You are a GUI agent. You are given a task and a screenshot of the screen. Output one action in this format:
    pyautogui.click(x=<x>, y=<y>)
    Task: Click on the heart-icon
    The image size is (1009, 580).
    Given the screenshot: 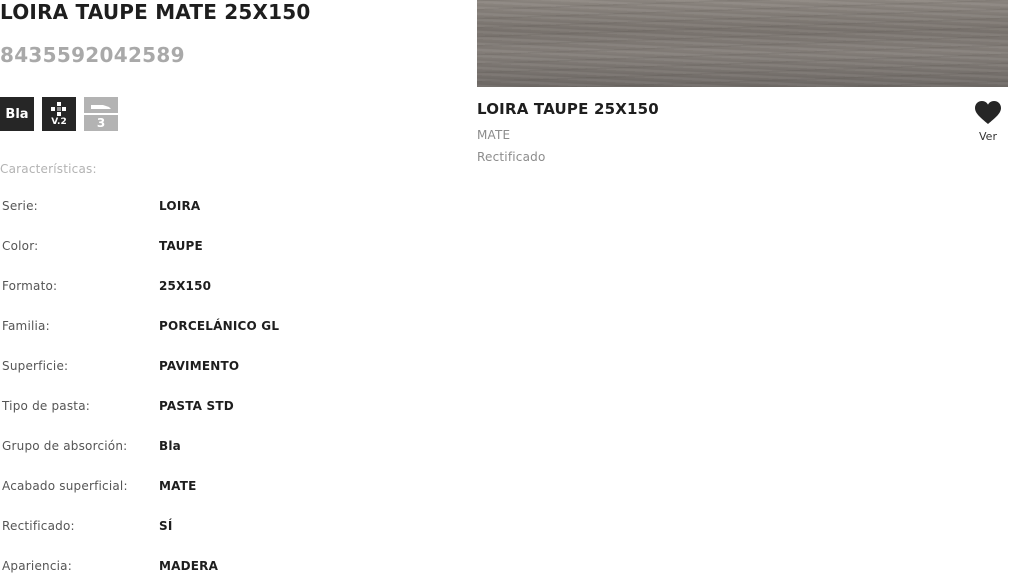 What is the action you would take?
    pyautogui.click(x=988, y=113)
    